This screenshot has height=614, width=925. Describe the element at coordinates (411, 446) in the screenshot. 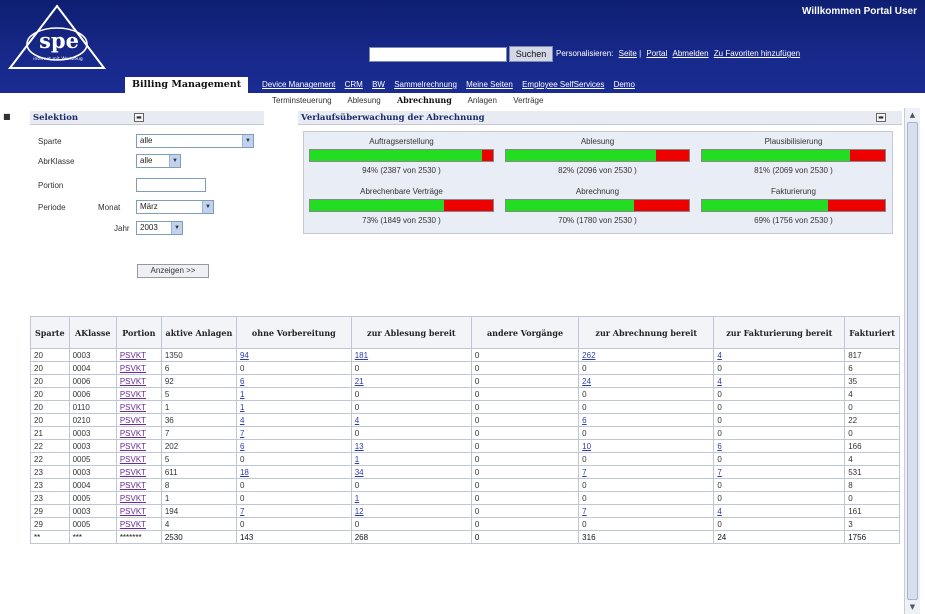

I see `count-link: 13` at that location.